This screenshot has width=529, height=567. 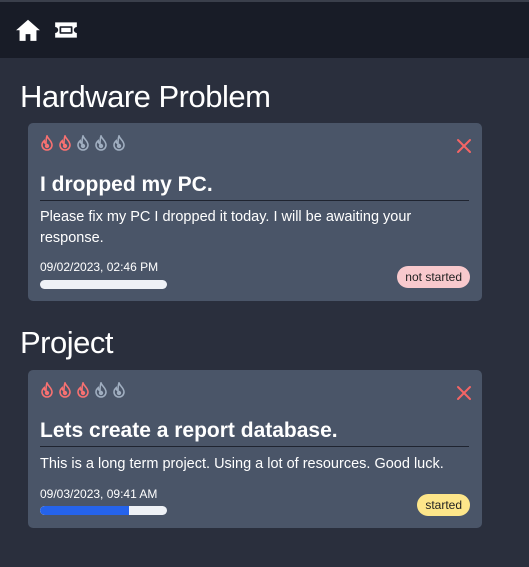 I want to click on progress-fill, so click(x=84, y=510).